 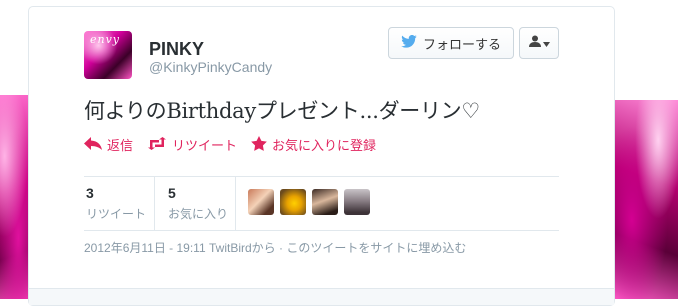 I want to click on retweet-count: 3, so click(x=90, y=193).